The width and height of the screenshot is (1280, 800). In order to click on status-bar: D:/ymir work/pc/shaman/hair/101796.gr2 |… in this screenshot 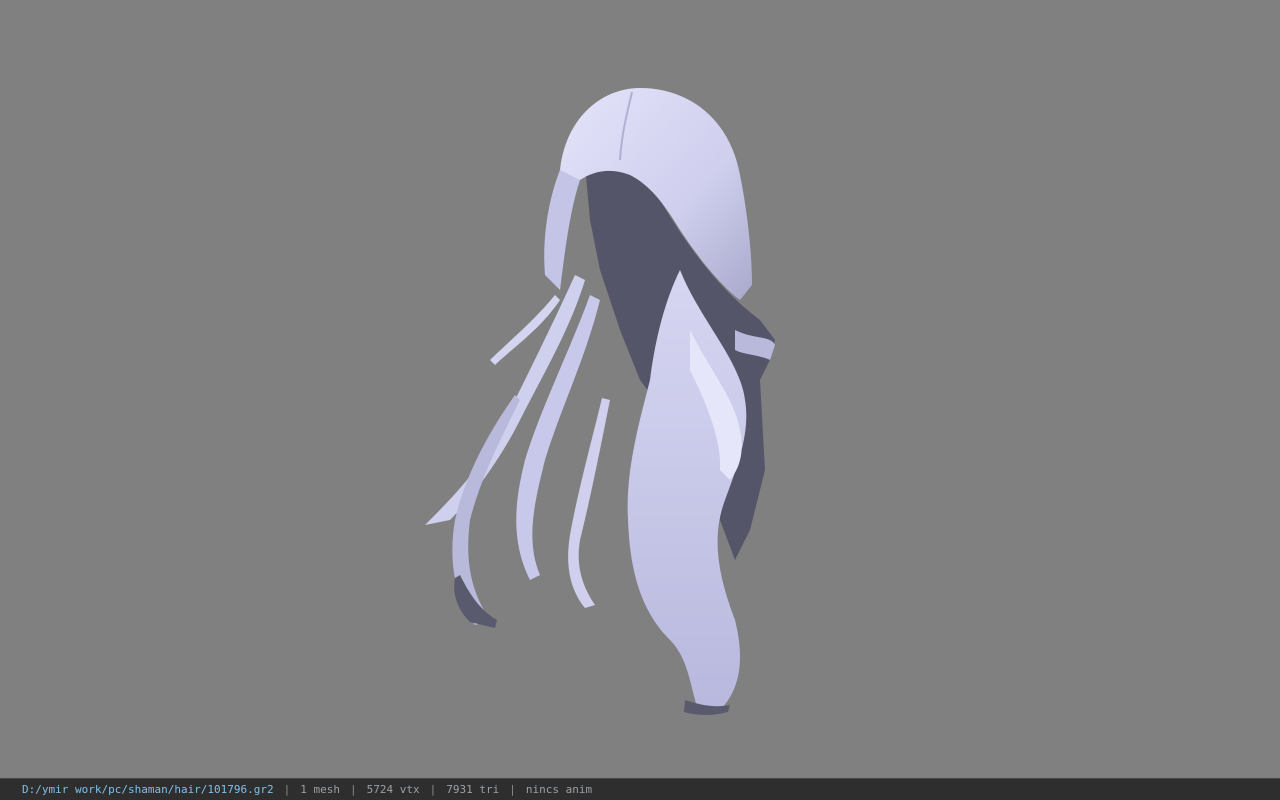, I will do `click(640, 789)`.